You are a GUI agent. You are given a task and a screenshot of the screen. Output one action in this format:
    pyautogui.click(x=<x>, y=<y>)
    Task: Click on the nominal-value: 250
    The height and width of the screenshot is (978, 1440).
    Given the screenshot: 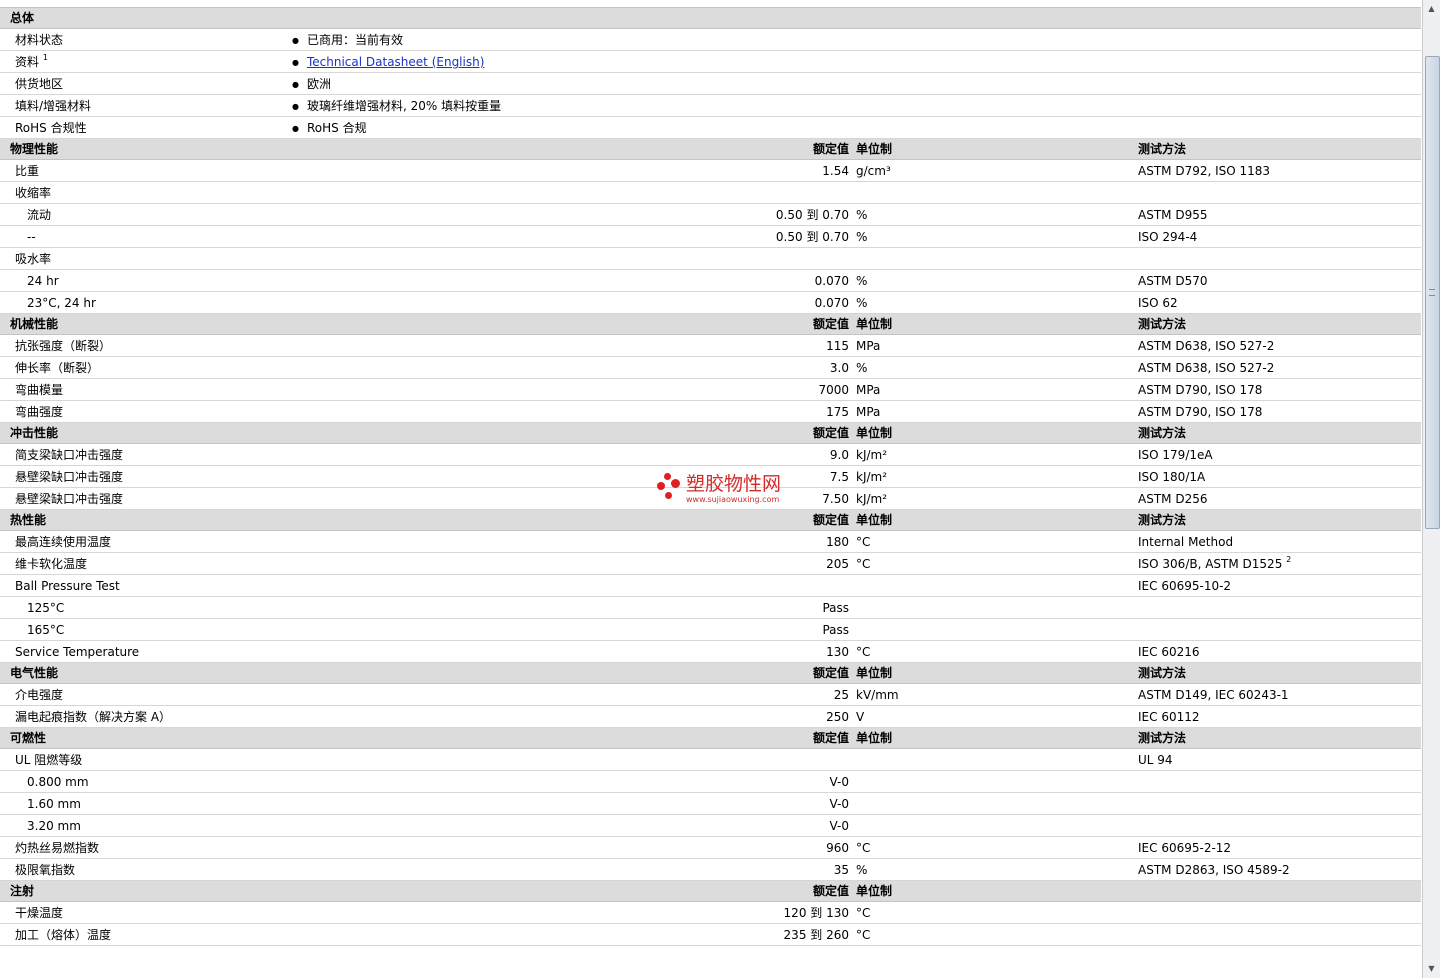 What is the action you would take?
    pyautogui.click(x=837, y=717)
    